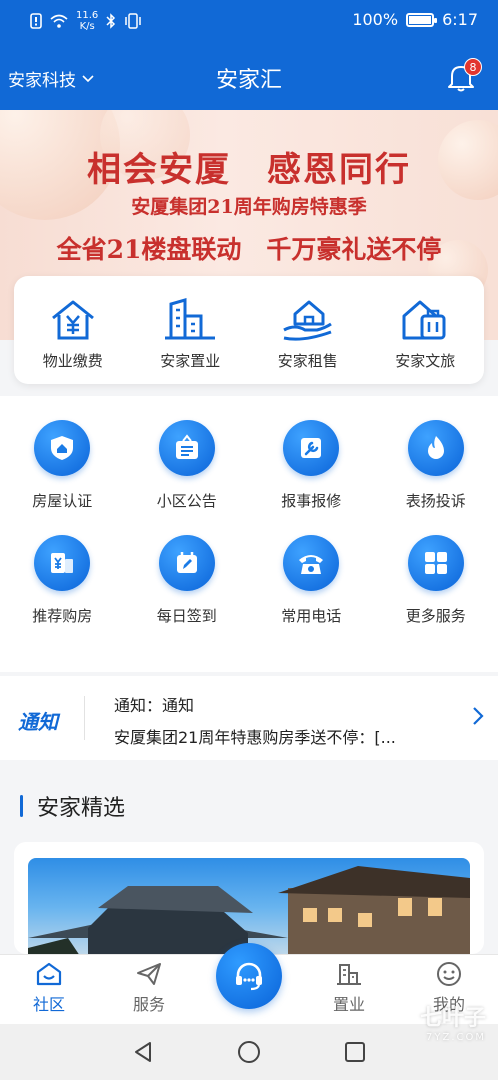 This screenshot has width=498, height=1080. Describe the element at coordinates (249, 20) in the screenshot. I see `status-bar: 11.6 K/s 100% 6:17` at that location.